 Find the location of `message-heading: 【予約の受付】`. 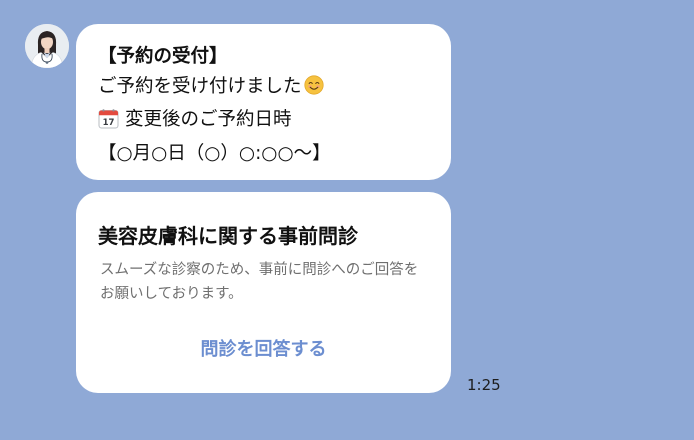

message-heading: 【予約の受付】 is located at coordinates (163, 56).